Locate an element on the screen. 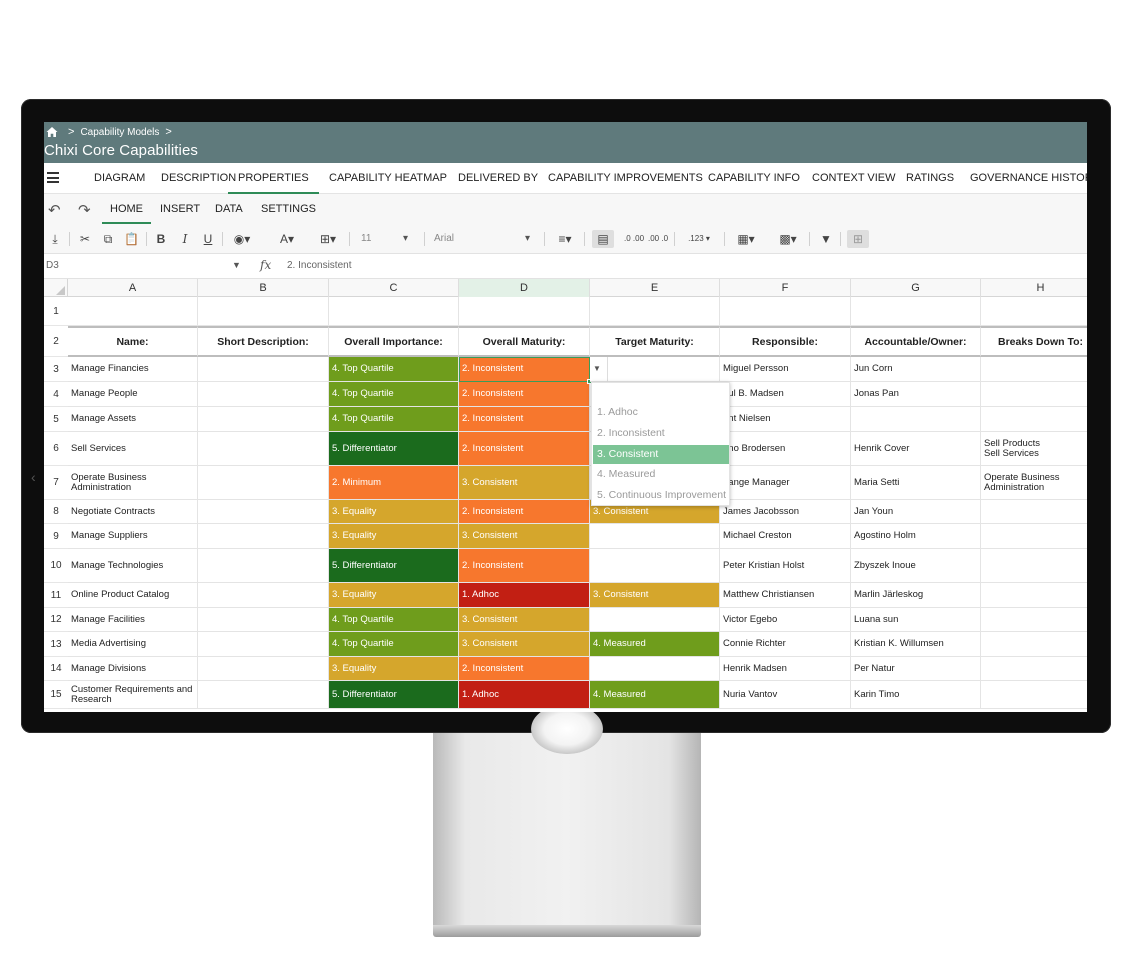  column-title: Breaks Down To: is located at coordinates (1034, 341).